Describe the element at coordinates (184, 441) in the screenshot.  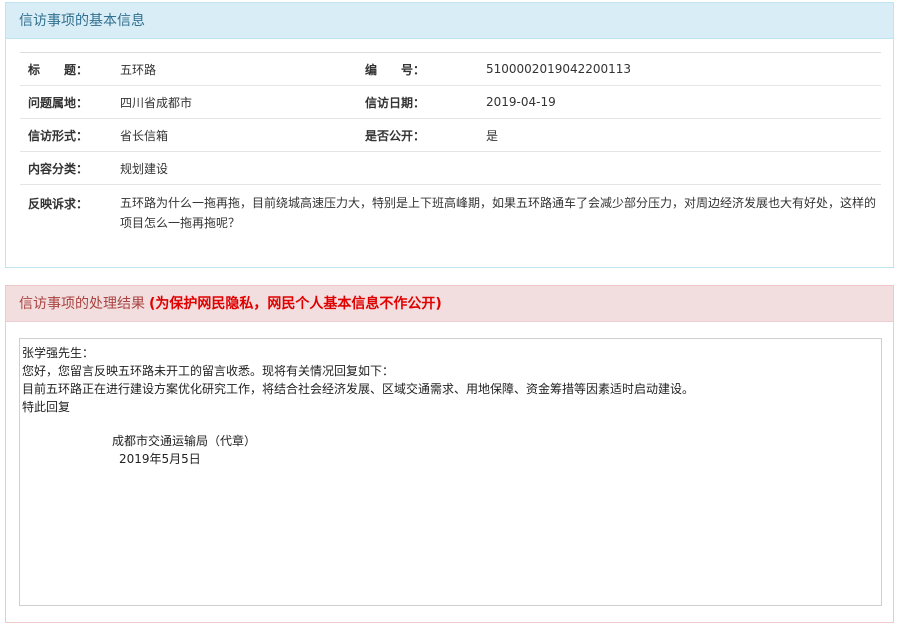
I see `reply-signature: 成都市交通运输局（代章）` at that location.